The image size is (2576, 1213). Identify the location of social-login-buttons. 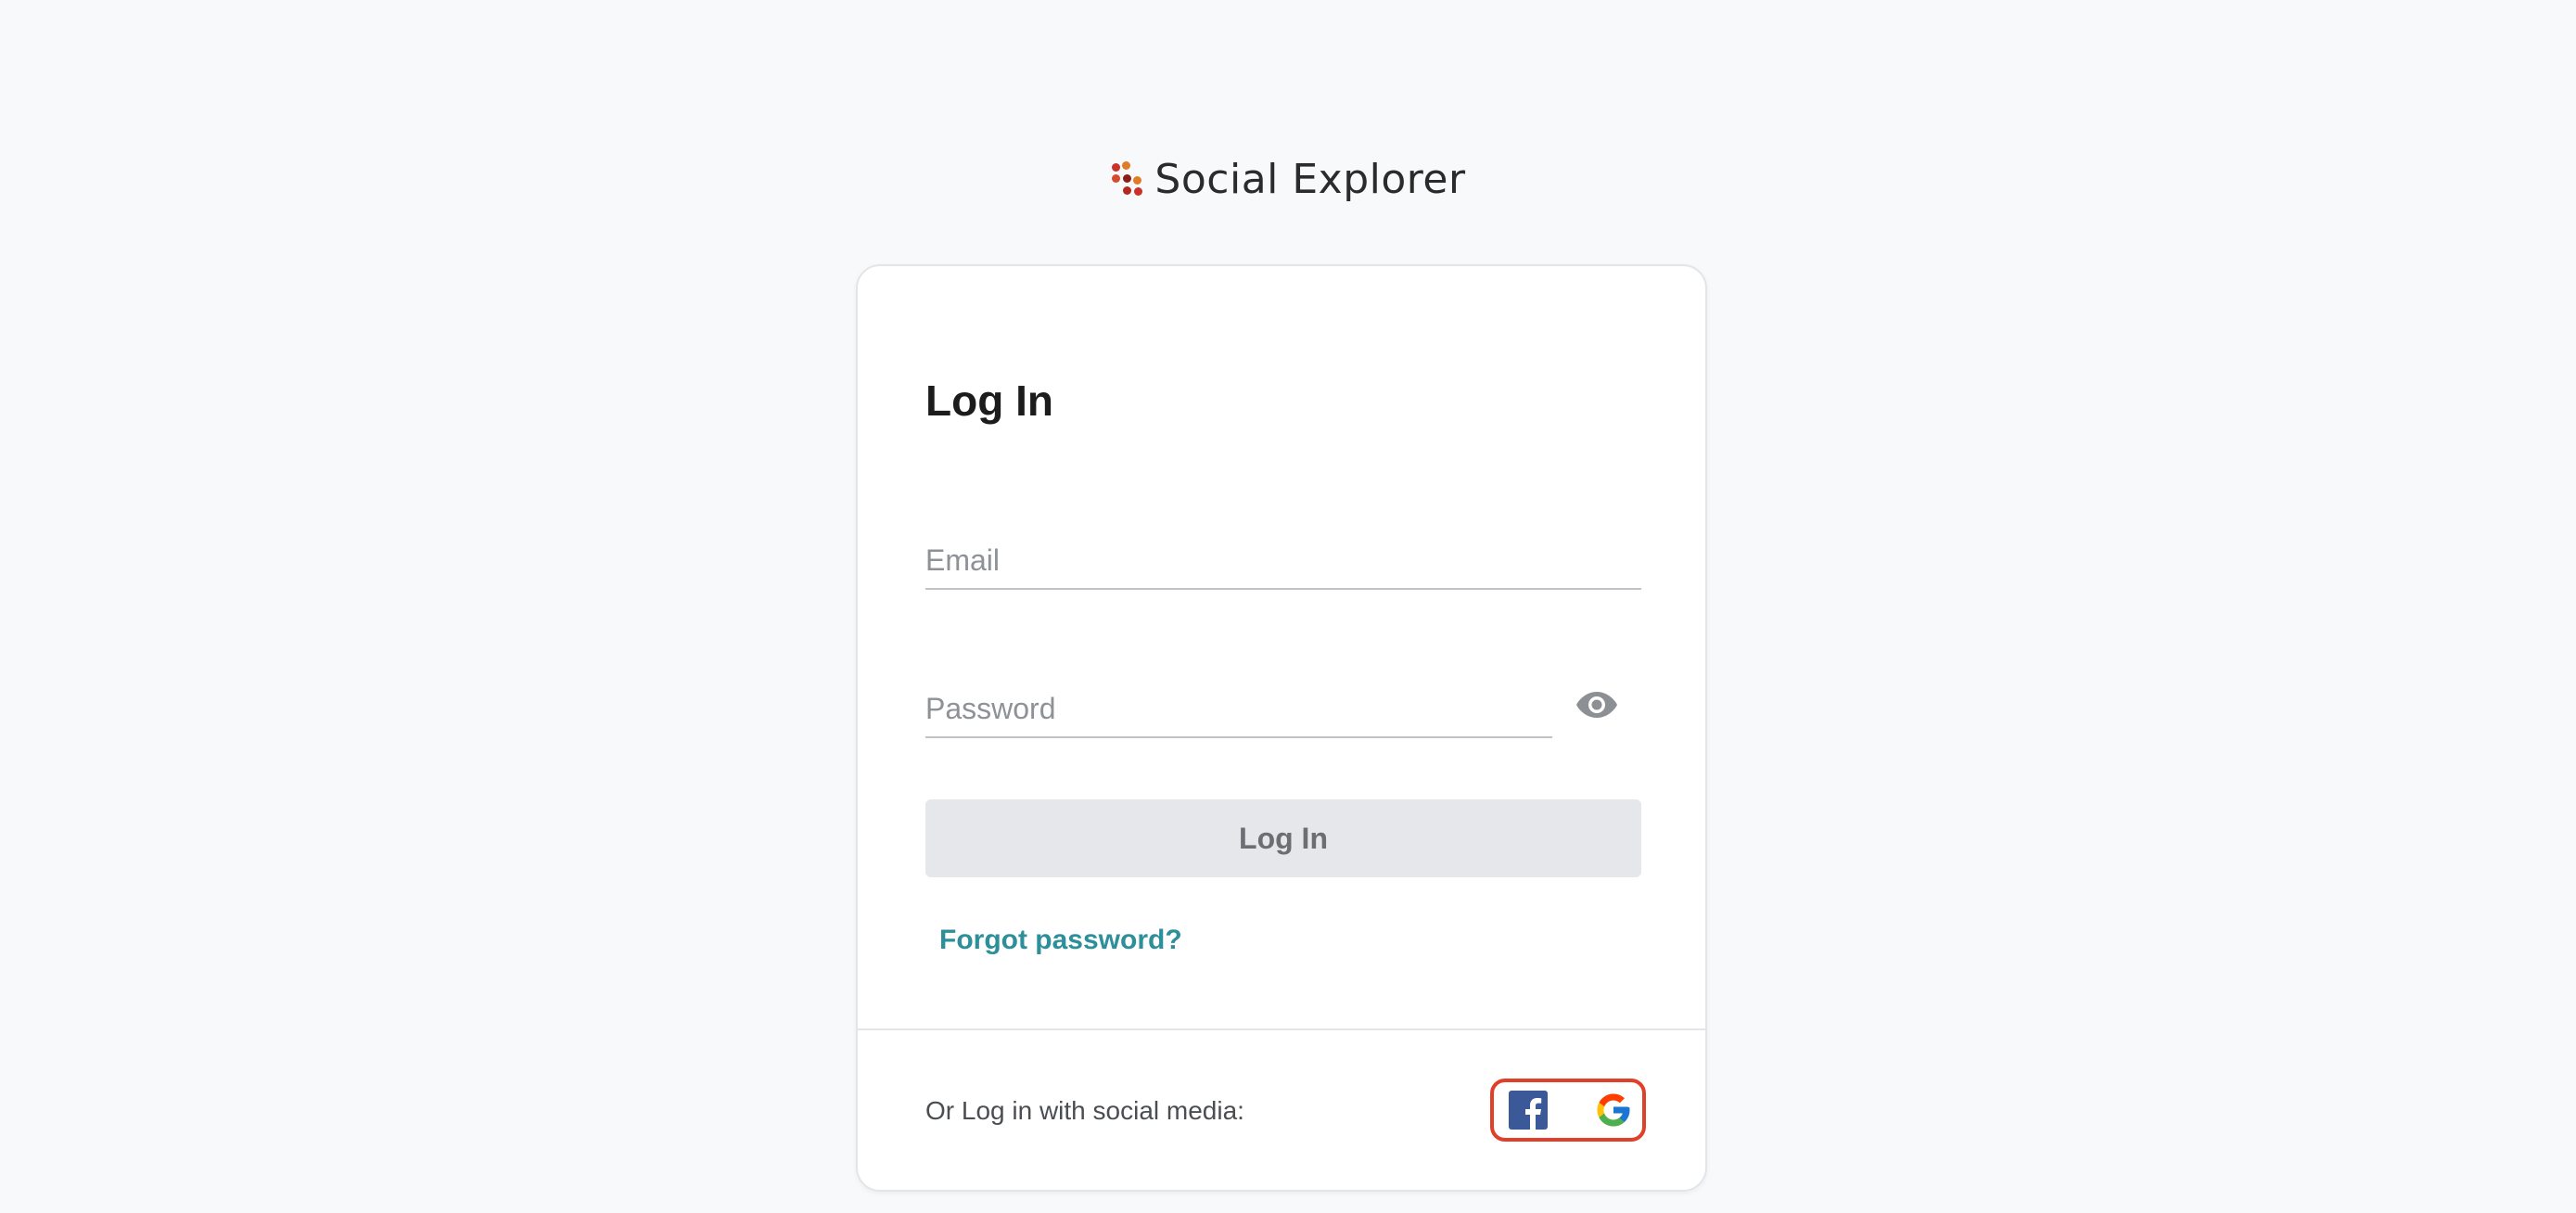
(1568, 1111).